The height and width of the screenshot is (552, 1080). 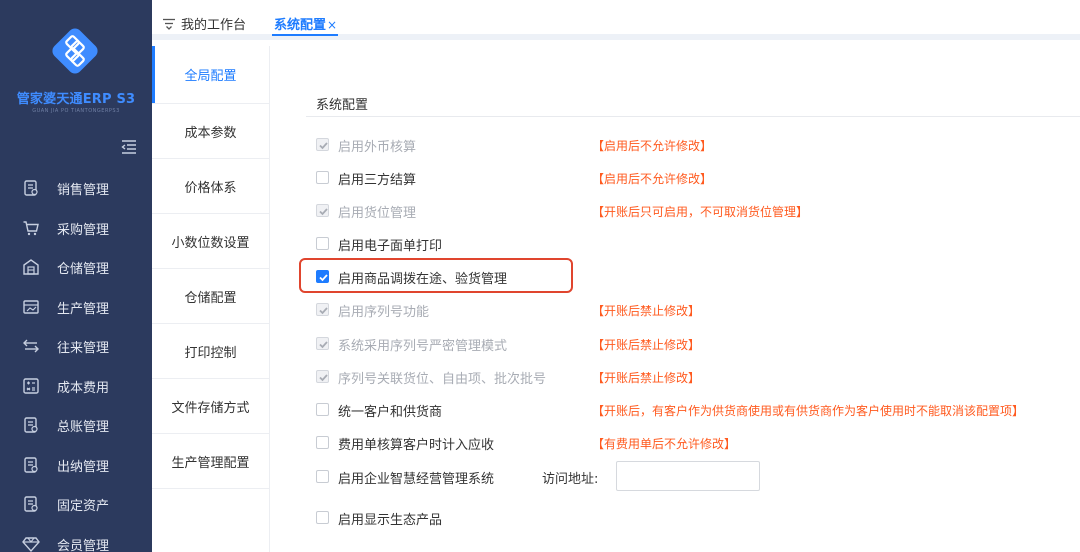 I want to click on subnav-item-file-storage: 文件存储方式, so click(x=210, y=406).